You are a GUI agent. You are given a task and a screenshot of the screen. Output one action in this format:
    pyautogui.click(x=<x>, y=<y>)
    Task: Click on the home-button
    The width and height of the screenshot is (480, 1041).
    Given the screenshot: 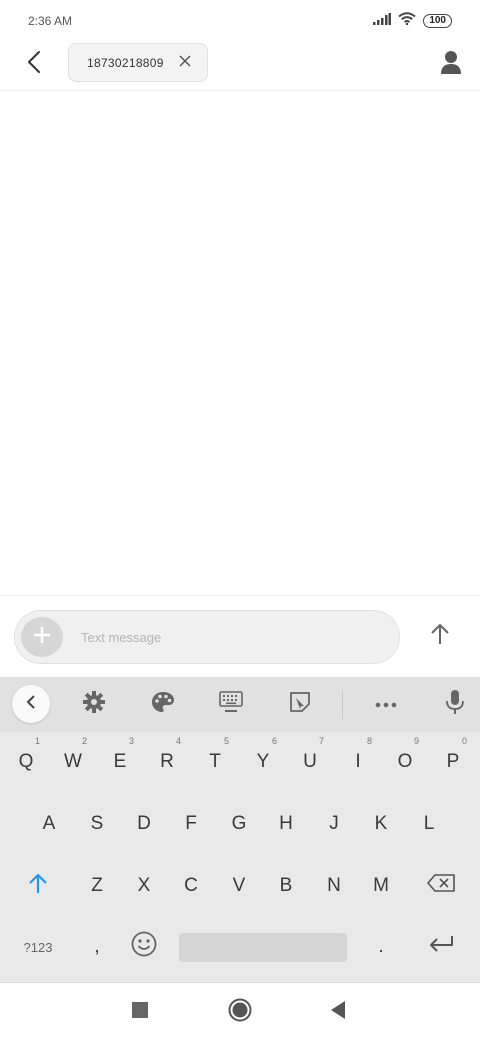 What is the action you would take?
    pyautogui.click(x=240, y=1012)
    